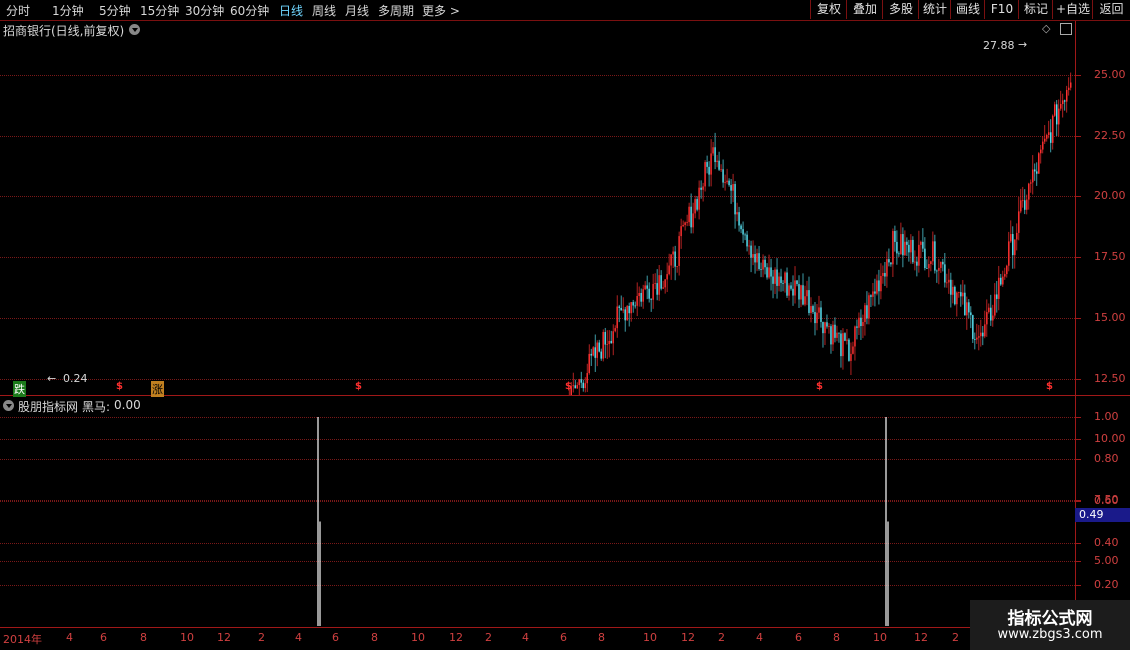  Describe the element at coordinates (934, 9) in the screenshot. I see `statistics-button: 统计` at that location.